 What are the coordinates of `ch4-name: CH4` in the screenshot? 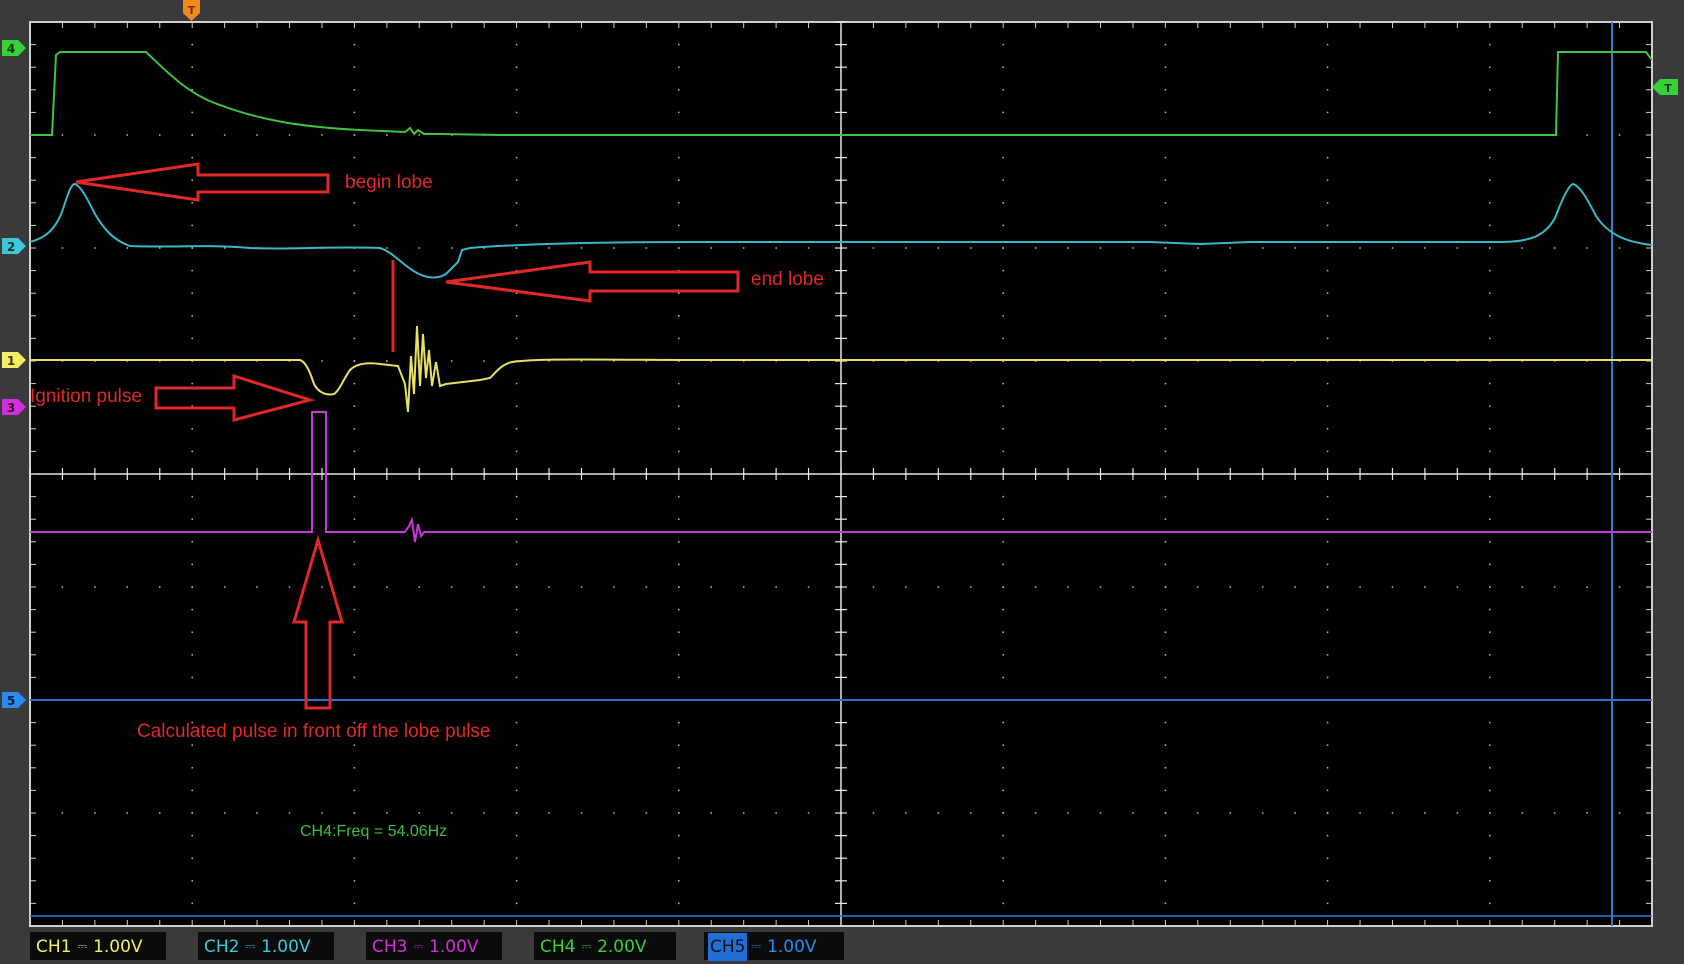 It's located at (558, 947).